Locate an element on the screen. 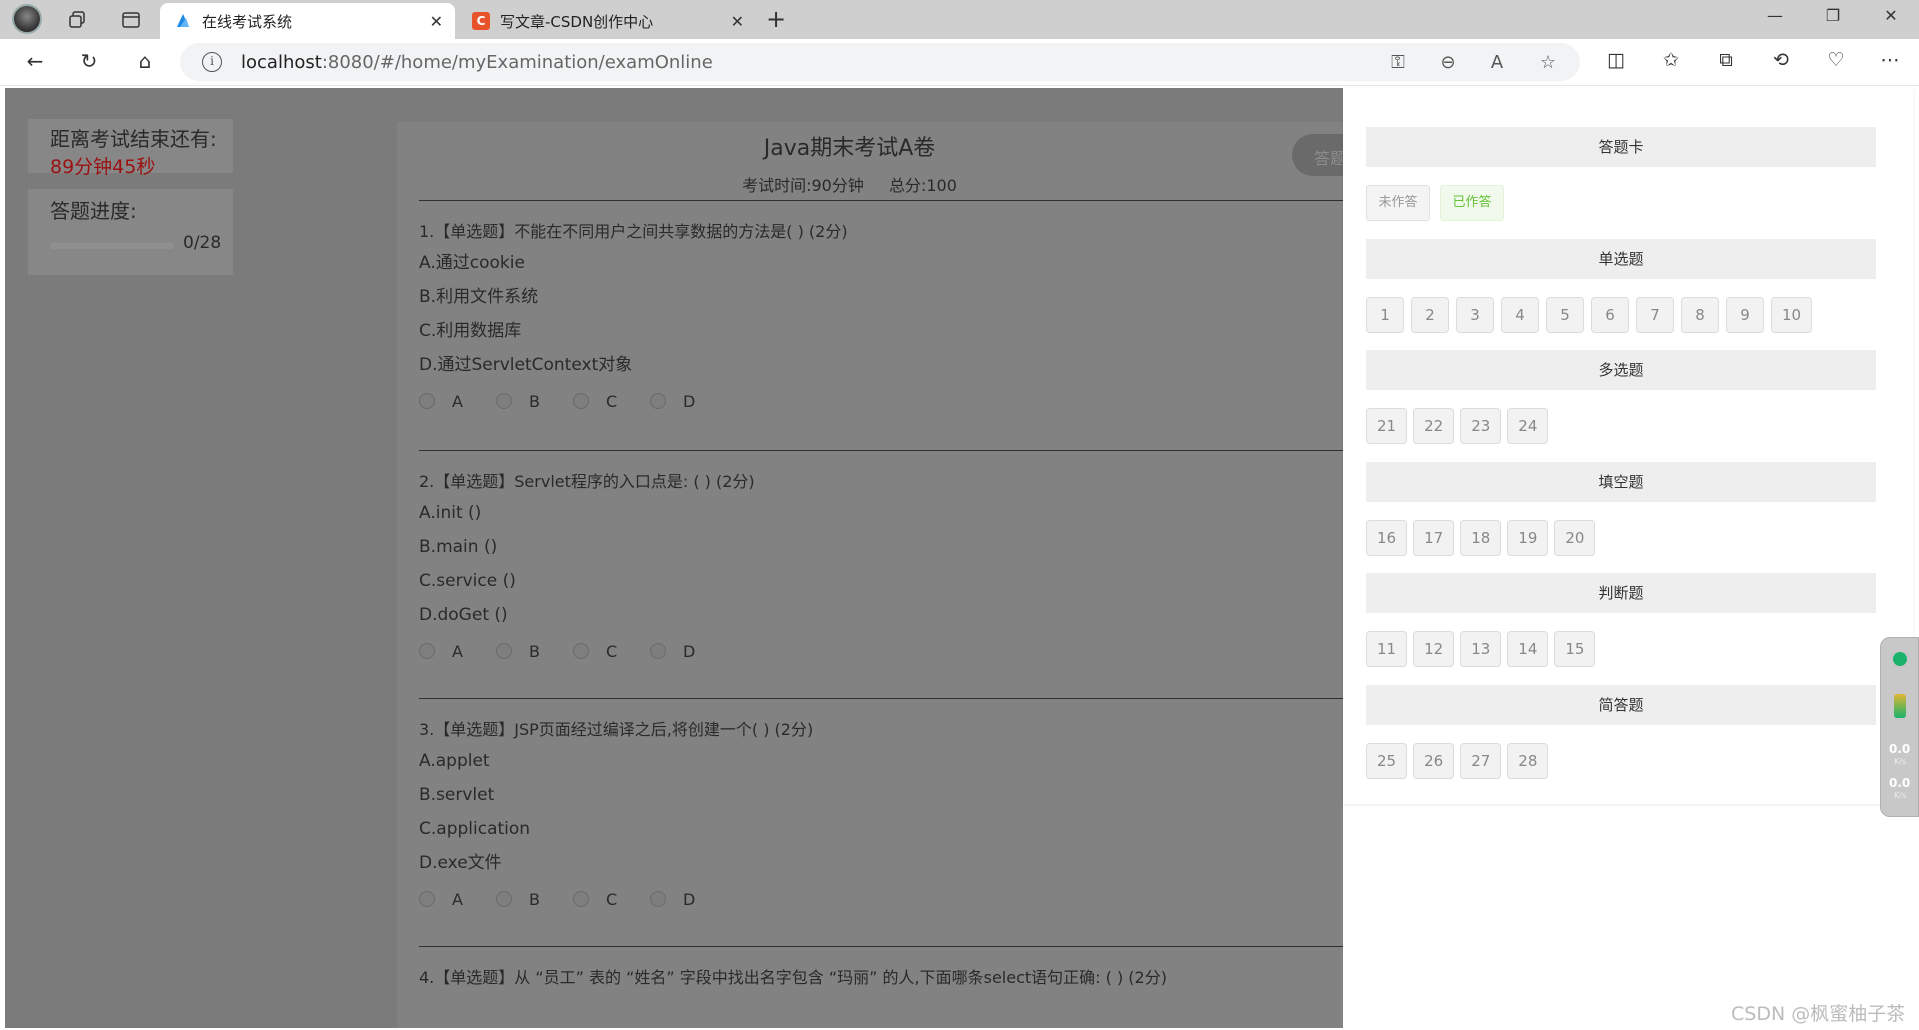 The width and height of the screenshot is (1919, 1030). key-icon: ⚿ is located at coordinates (1398, 62).